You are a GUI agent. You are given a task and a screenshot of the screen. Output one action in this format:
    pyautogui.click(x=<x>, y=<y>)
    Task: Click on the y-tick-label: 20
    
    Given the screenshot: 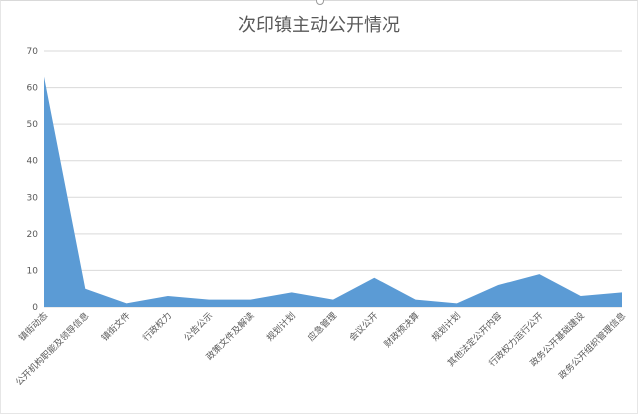 What is the action you would take?
    pyautogui.click(x=33, y=235)
    